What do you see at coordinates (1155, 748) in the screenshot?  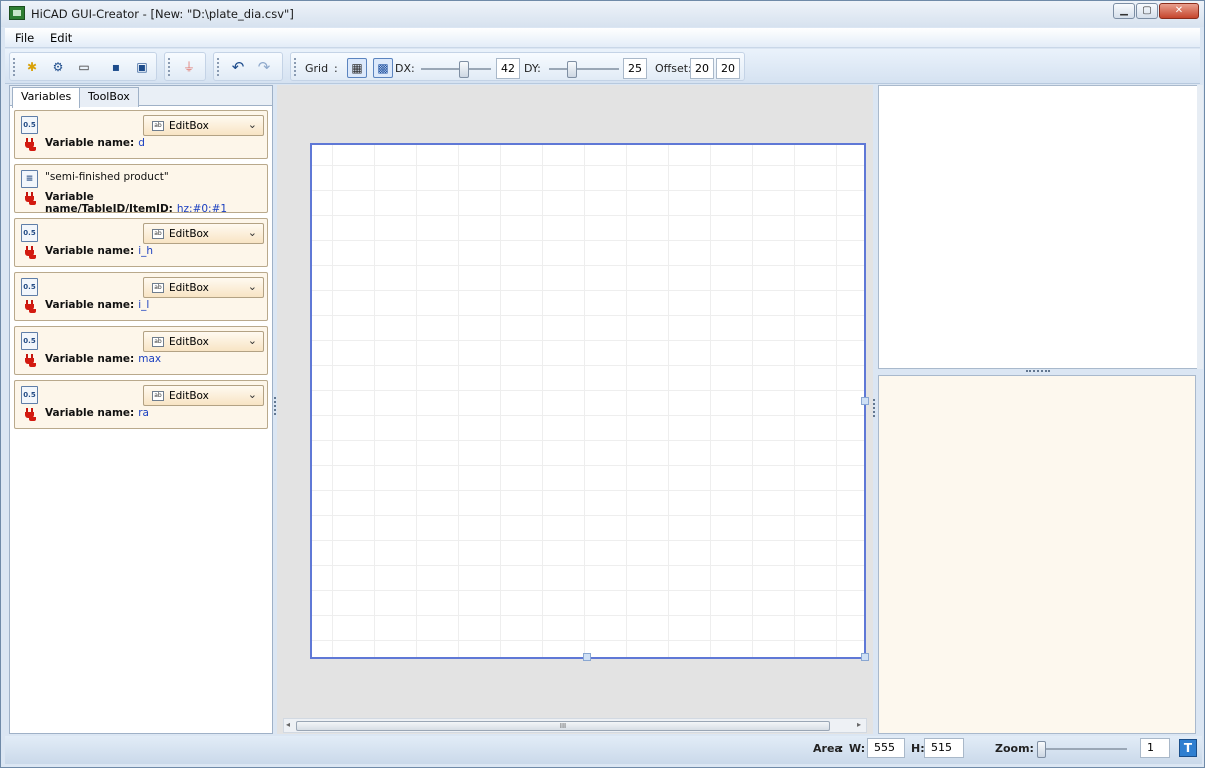 I see `zoom-input: 1` at bounding box center [1155, 748].